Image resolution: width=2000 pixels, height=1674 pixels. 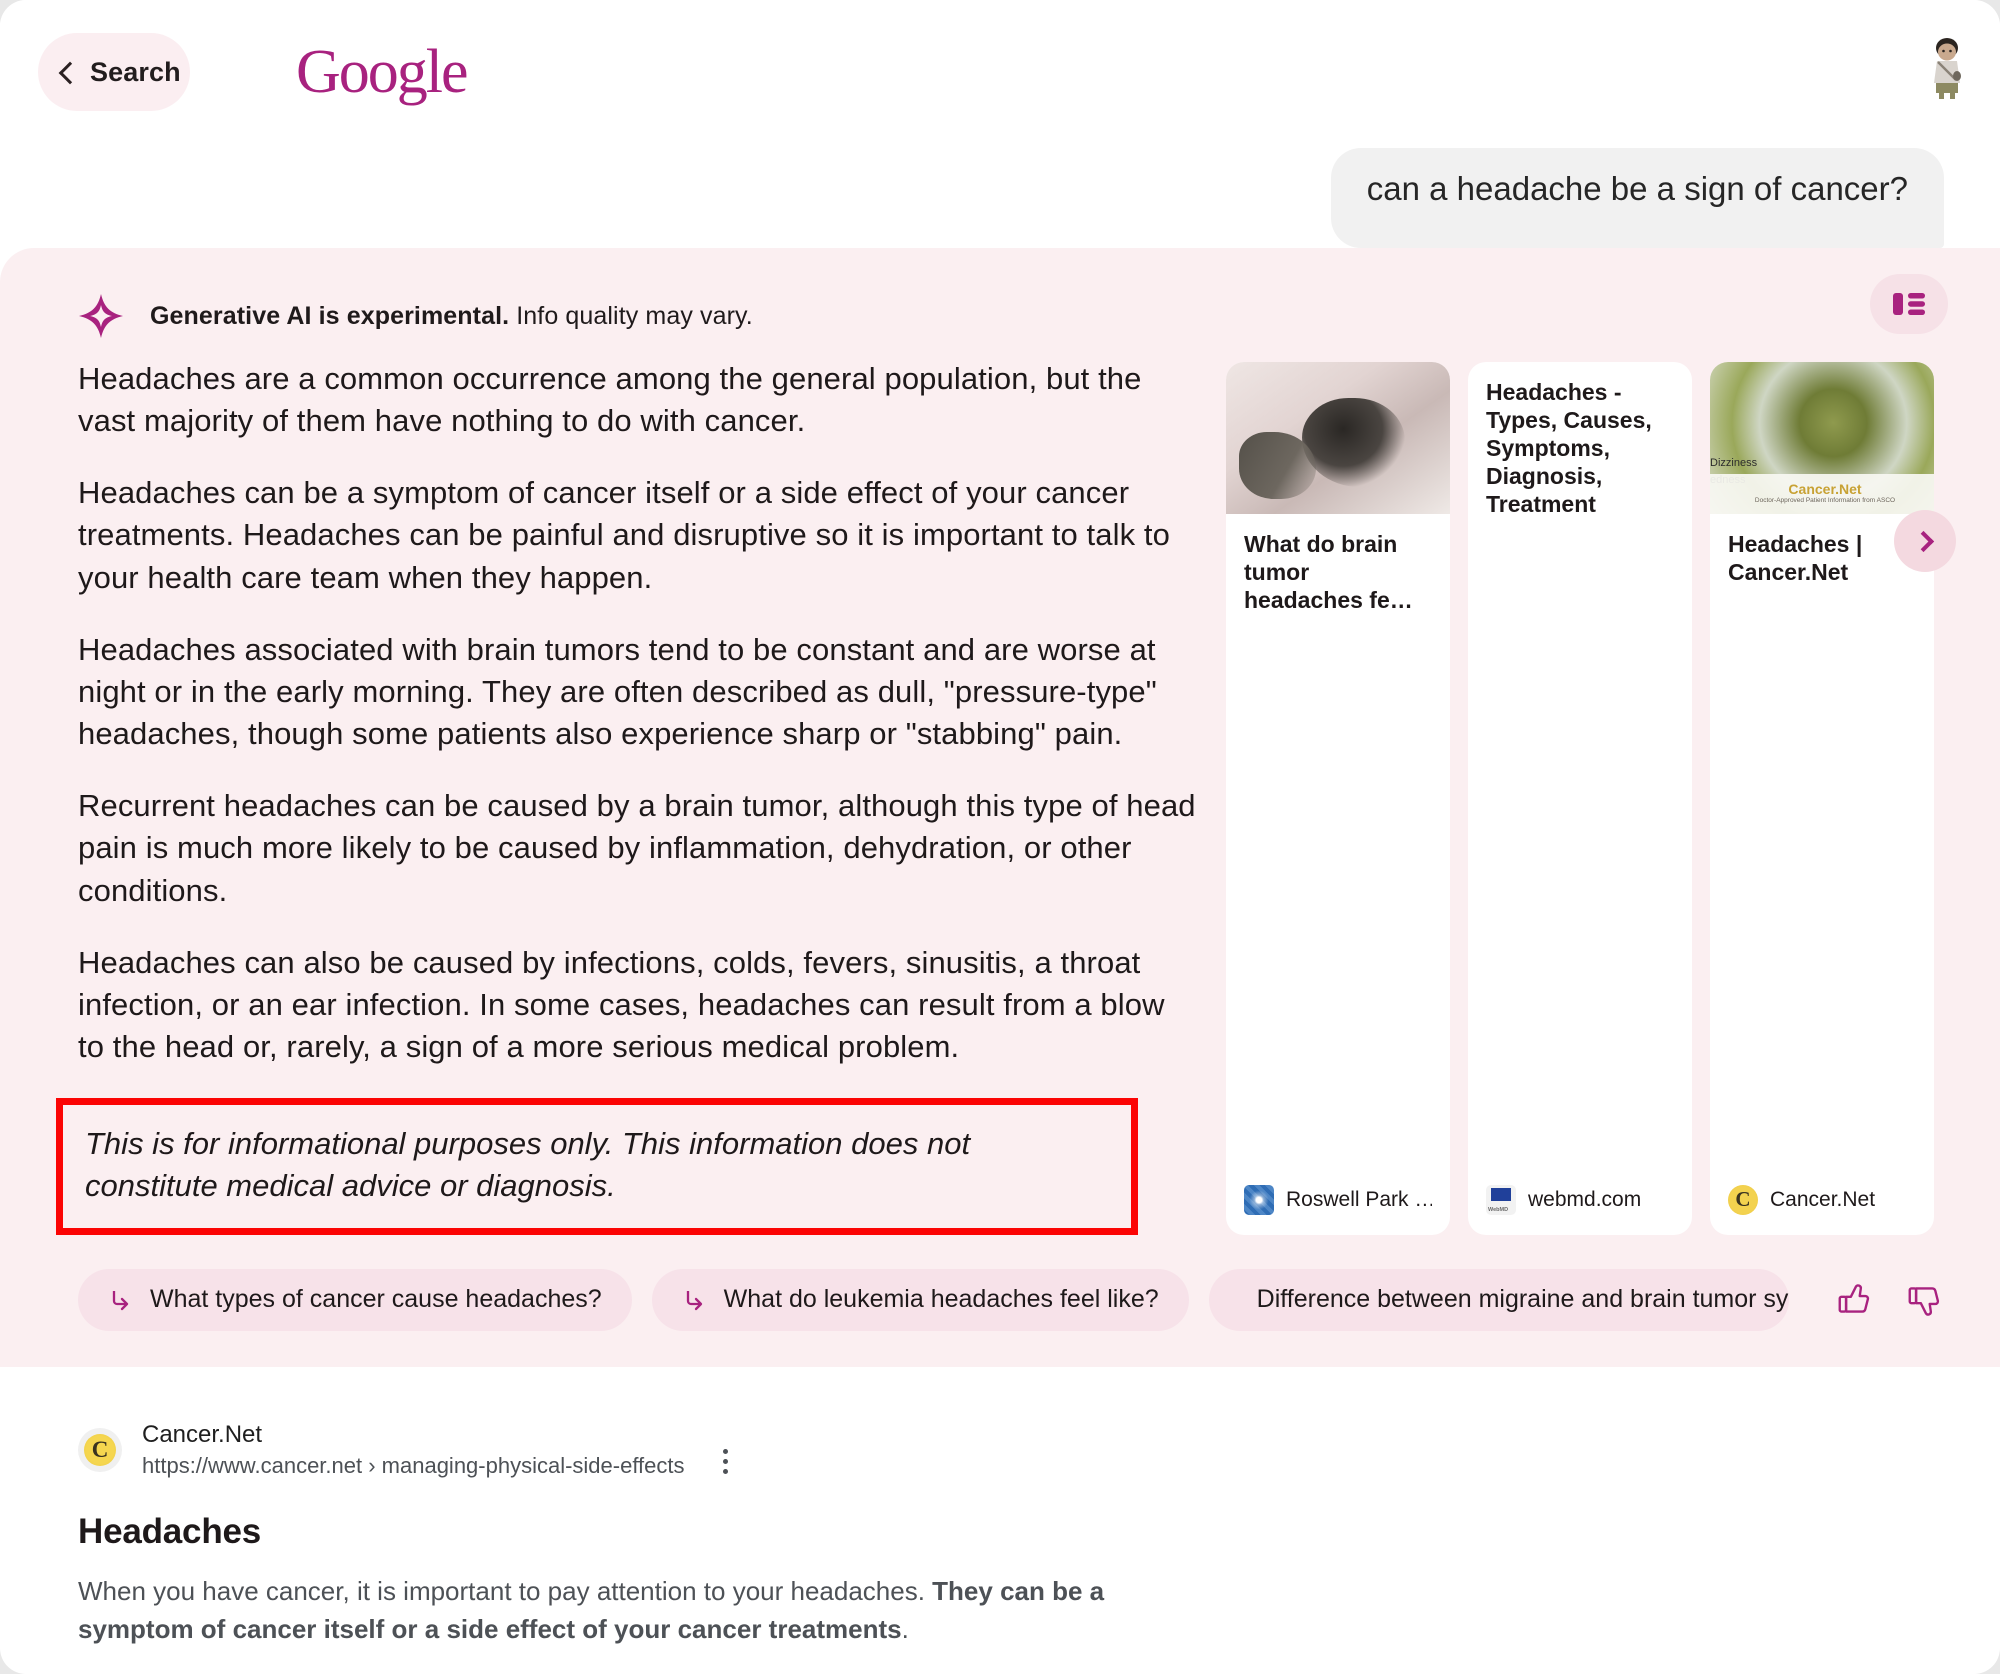 What do you see at coordinates (135, 71) in the screenshot?
I see `back-to-search-label: Search` at bounding box center [135, 71].